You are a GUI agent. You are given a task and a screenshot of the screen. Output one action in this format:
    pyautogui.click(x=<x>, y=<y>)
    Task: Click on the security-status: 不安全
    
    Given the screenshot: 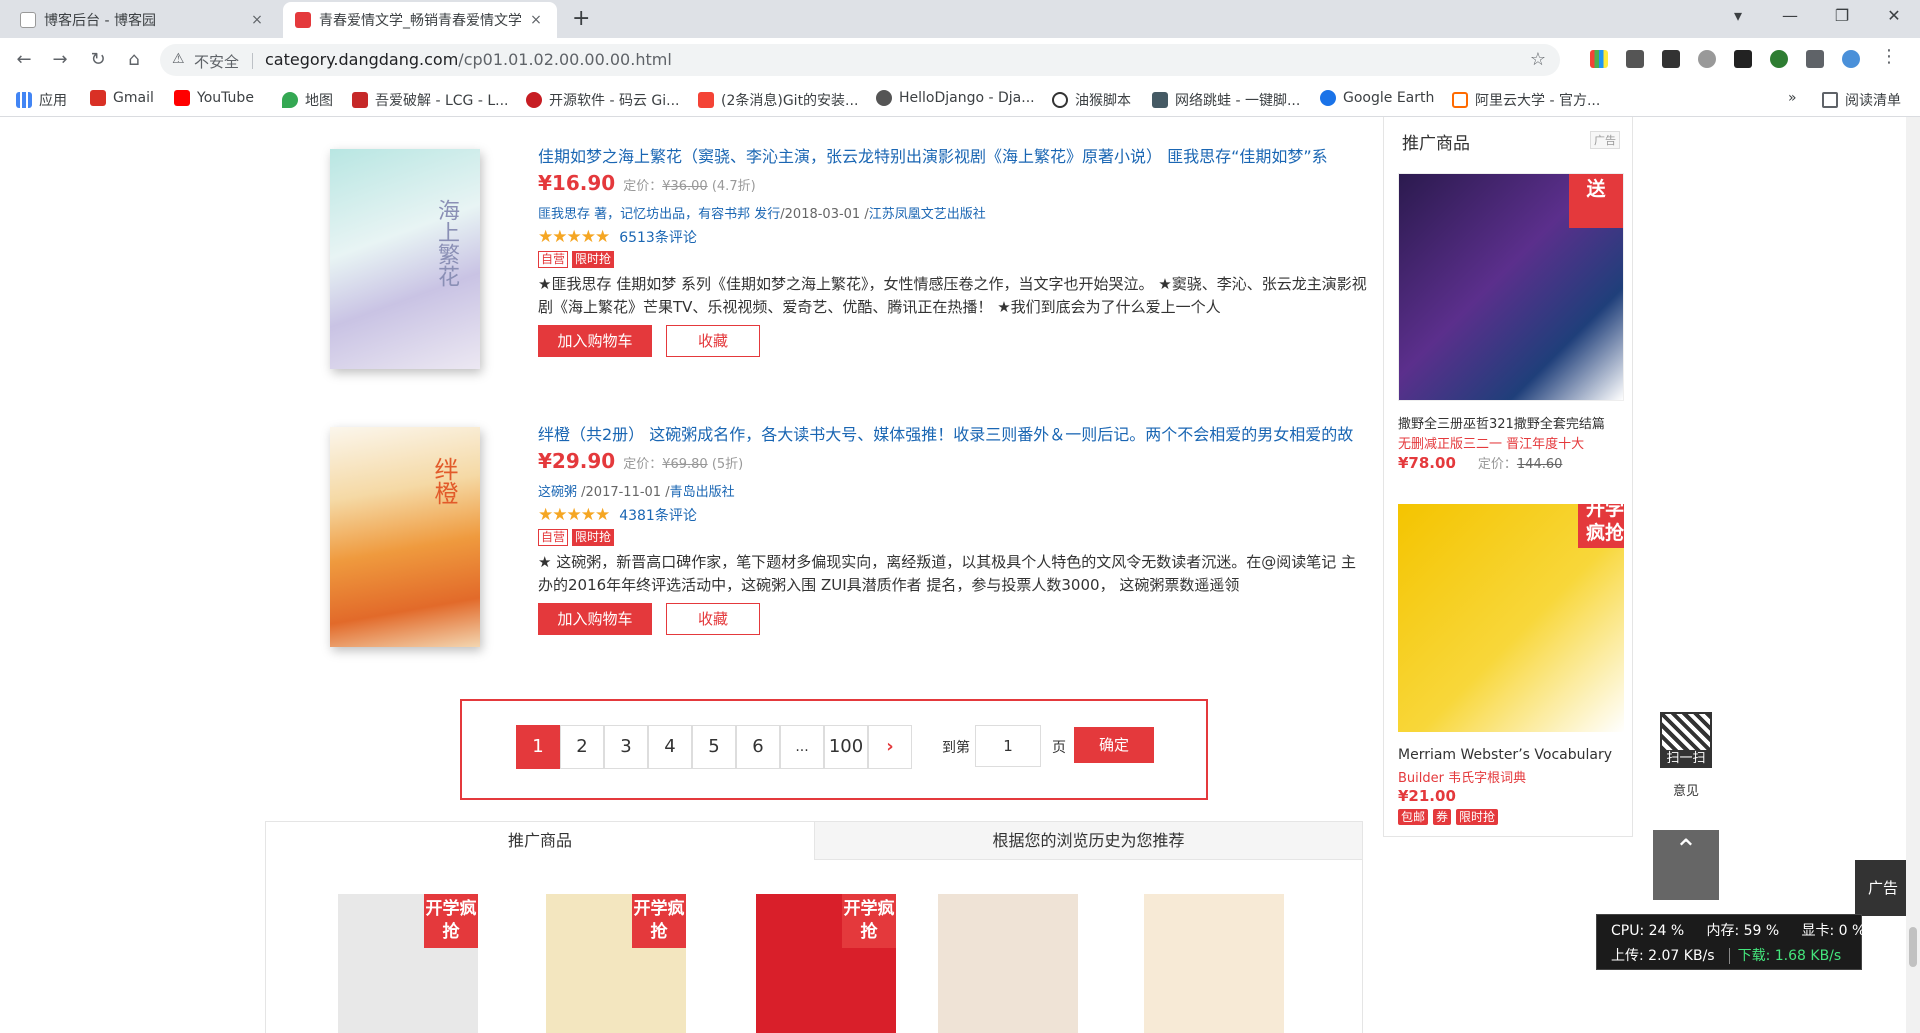 What is the action you would take?
    pyautogui.click(x=216, y=61)
    